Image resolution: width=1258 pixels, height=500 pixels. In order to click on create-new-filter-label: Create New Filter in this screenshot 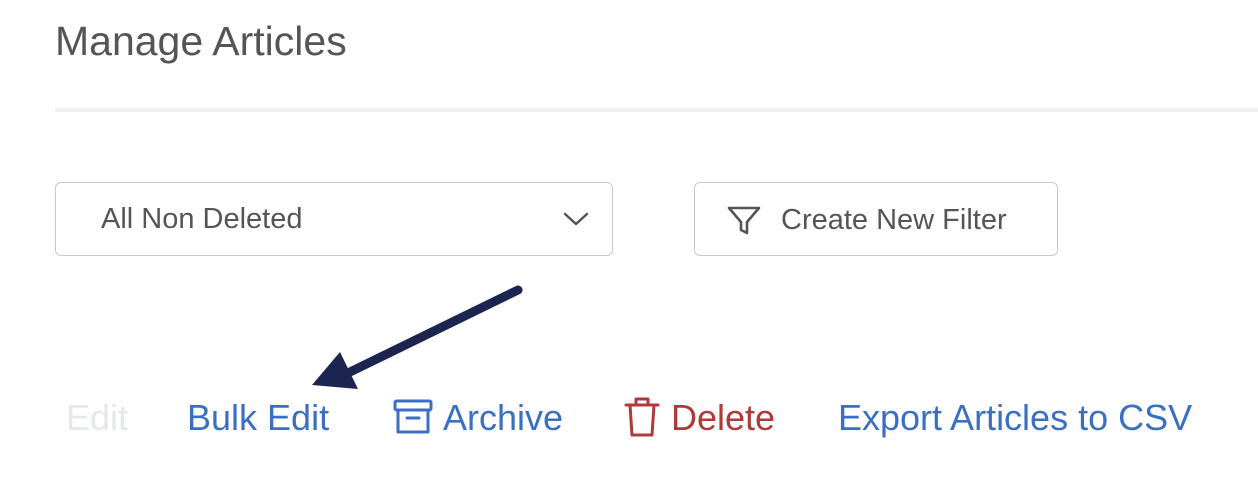, I will do `click(894, 220)`.